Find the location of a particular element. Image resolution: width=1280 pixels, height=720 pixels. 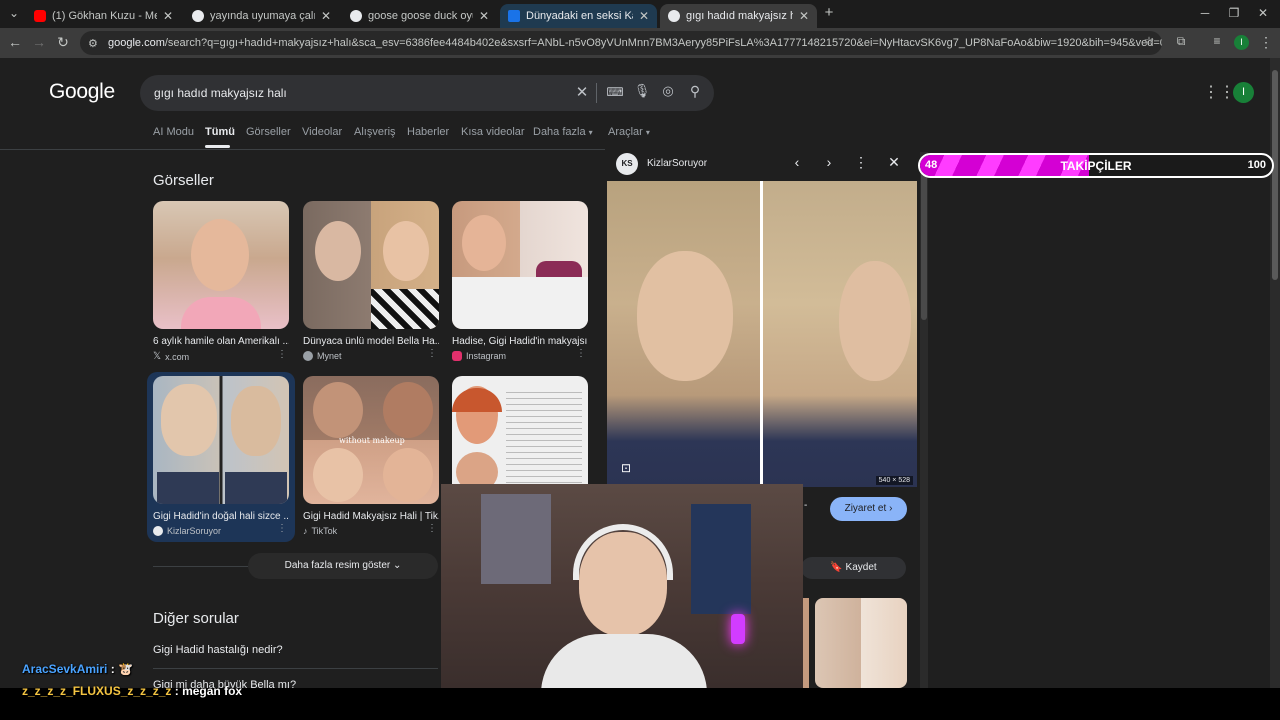

minimize-icon: ─ is located at coordinates (1205, 13).